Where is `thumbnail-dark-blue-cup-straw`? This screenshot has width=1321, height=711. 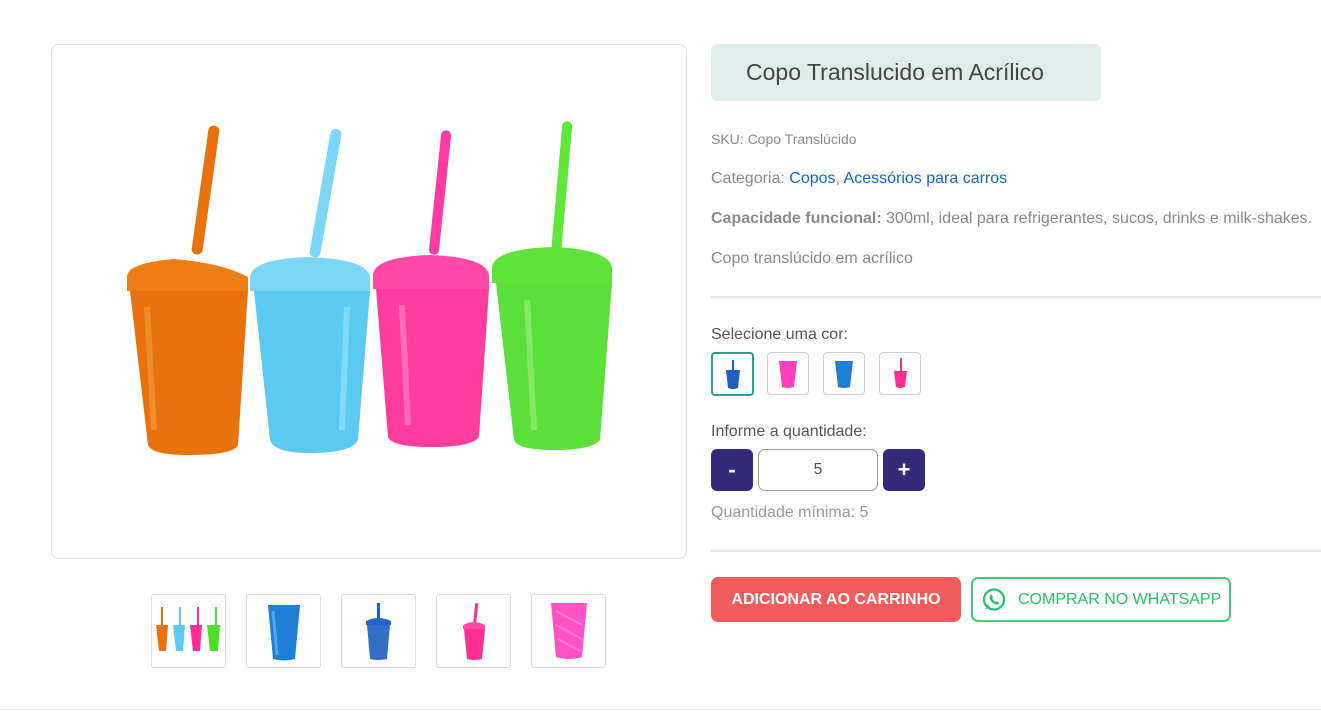
thumbnail-dark-blue-cup-straw is located at coordinates (378, 631).